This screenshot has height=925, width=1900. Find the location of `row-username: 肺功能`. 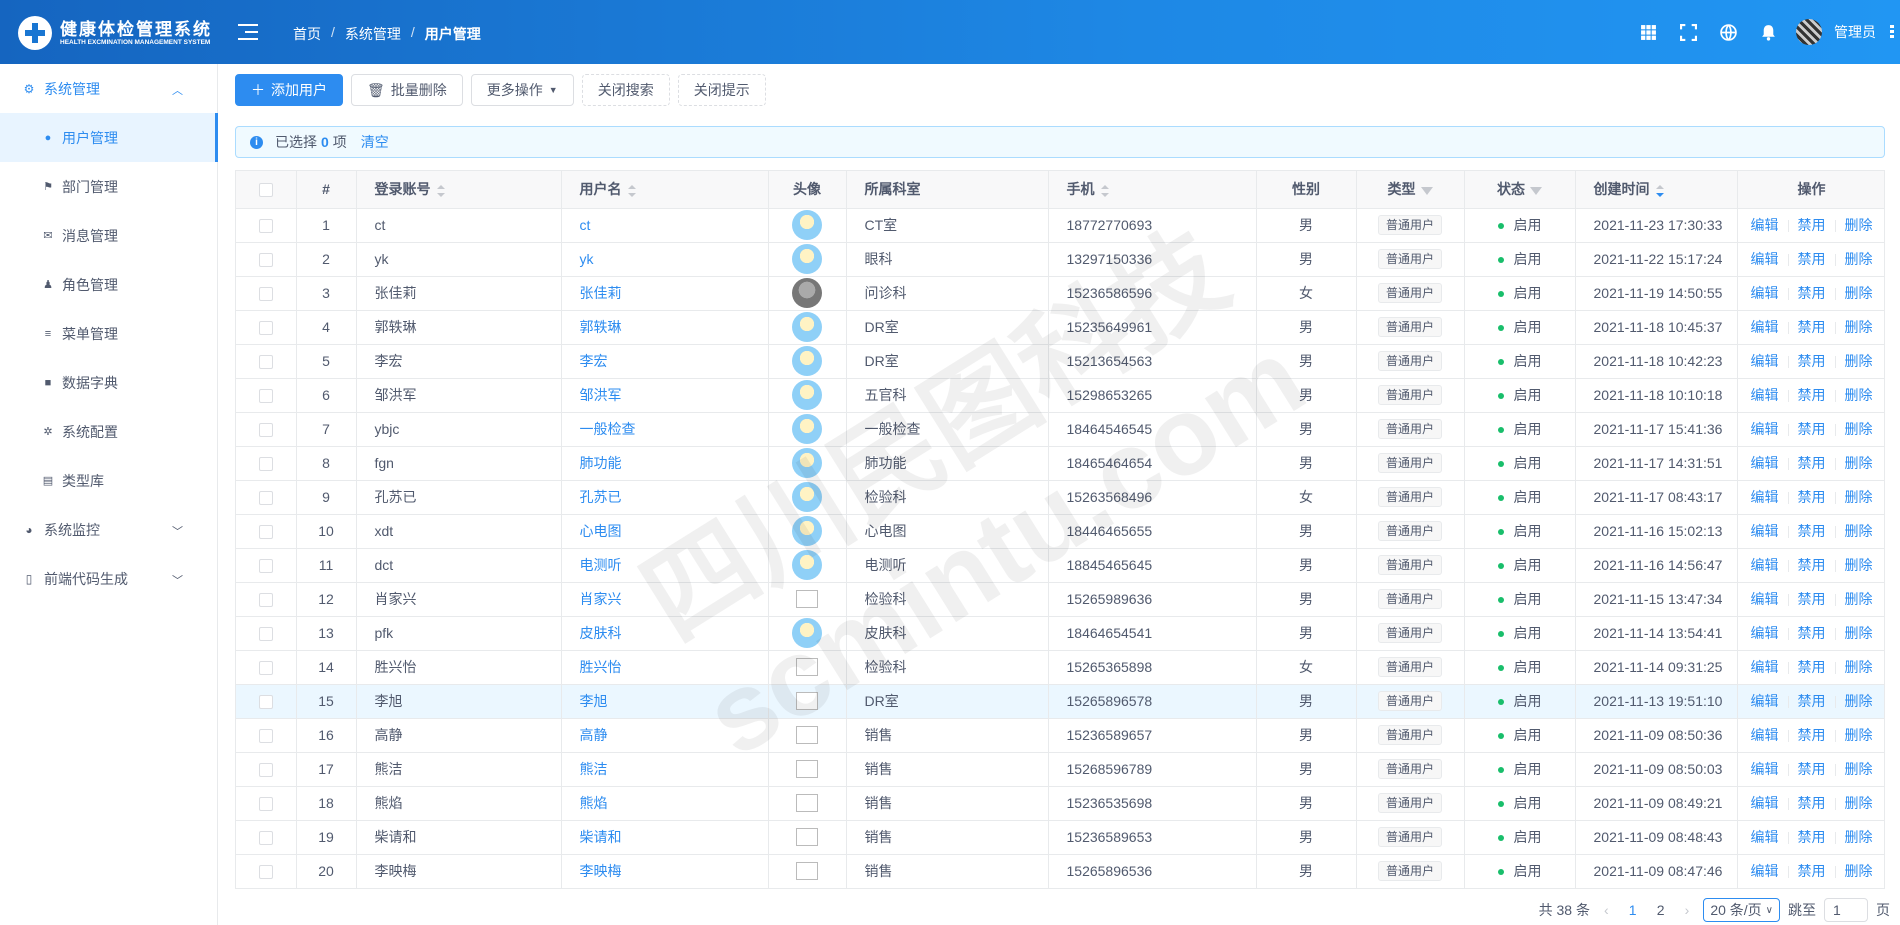

row-username: 肺功能 is located at coordinates (665, 463).